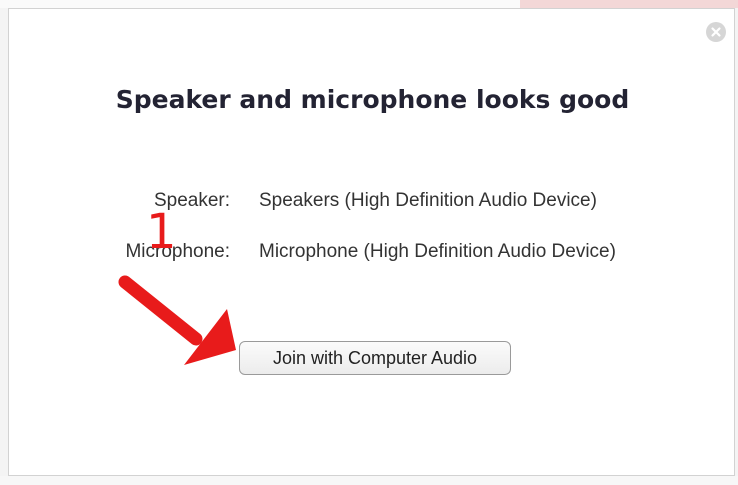 The width and height of the screenshot is (738, 485). What do you see at coordinates (372, 99) in the screenshot?
I see `dialog-title: Speaker and microphone looks good` at bounding box center [372, 99].